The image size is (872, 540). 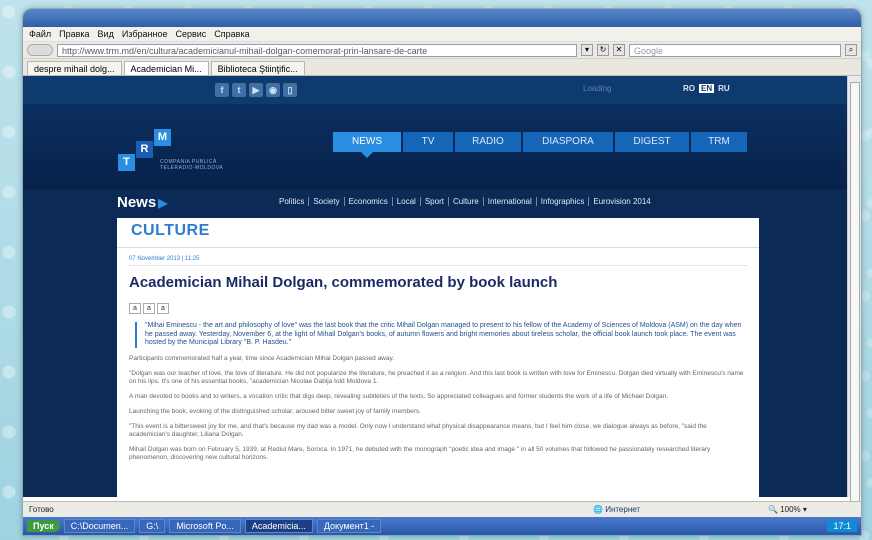 What do you see at coordinates (438, 233) in the screenshot?
I see `section-title: CULTURE` at bounding box center [438, 233].